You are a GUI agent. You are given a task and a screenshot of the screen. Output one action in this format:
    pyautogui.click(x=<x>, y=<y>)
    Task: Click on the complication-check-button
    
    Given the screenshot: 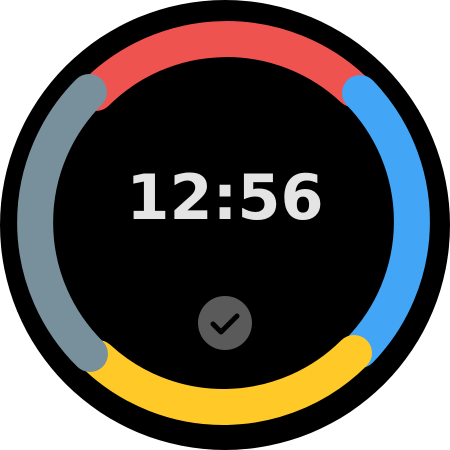 What is the action you would take?
    pyautogui.click(x=225, y=323)
    